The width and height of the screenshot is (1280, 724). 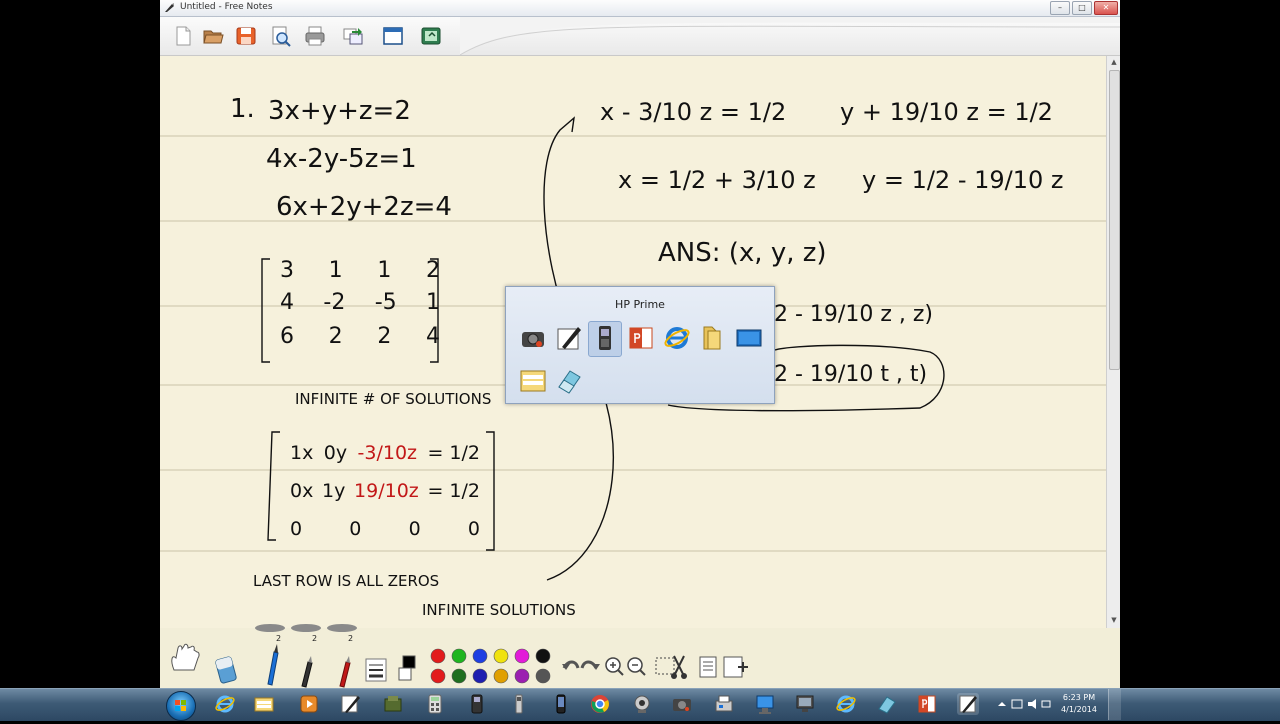 What do you see at coordinates (353, 36) in the screenshot?
I see `export-icon` at bounding box center [353, 36].